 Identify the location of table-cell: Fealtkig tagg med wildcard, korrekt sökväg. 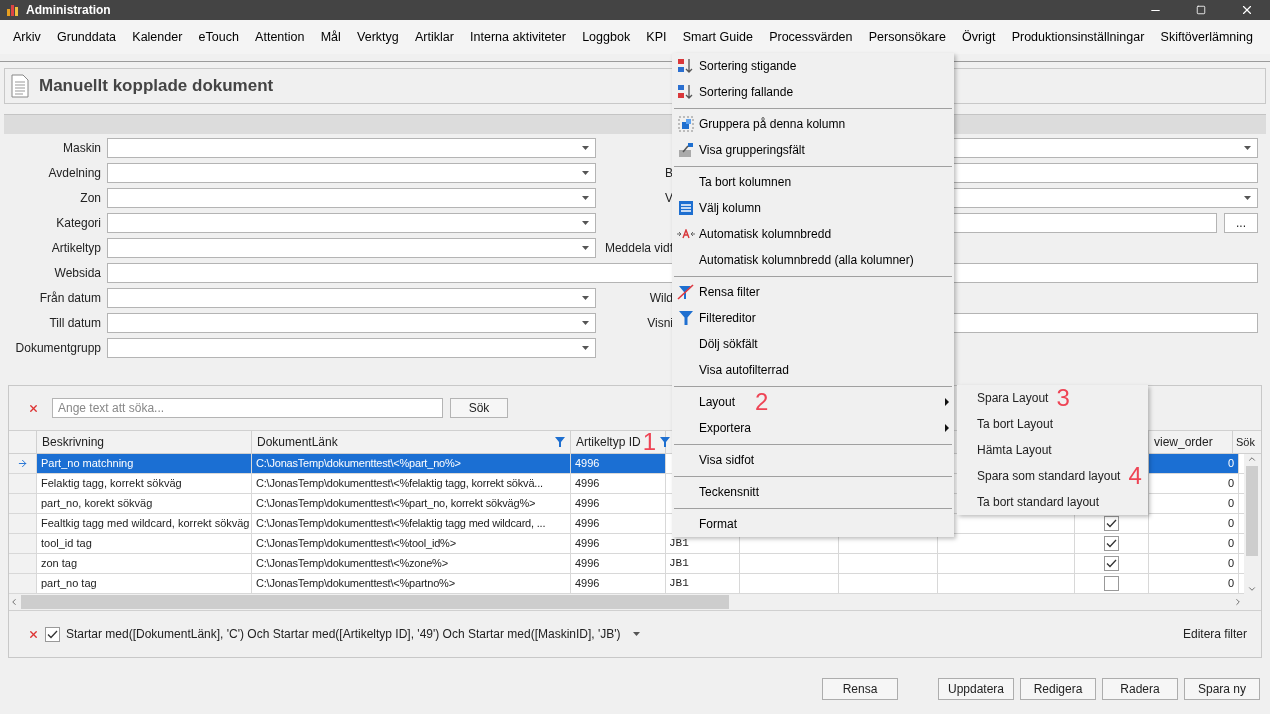
(144, 523).